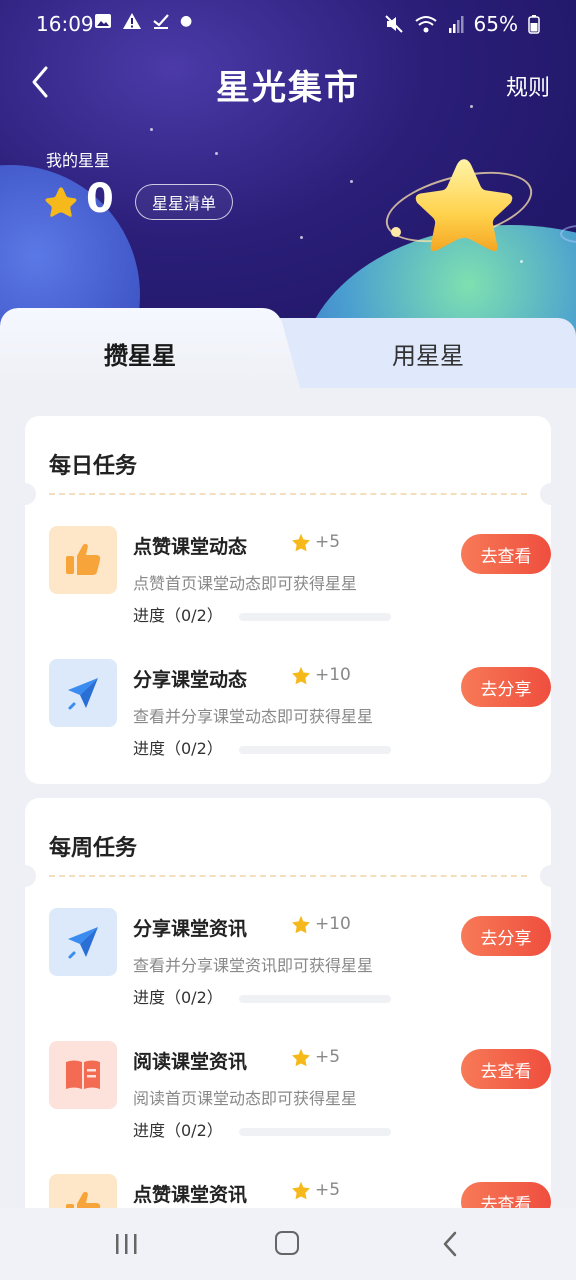 The width and height of the screenshot is (576, 1280). What do you see at coordinates (190, 1195) in the screenshot?
I see `task-name: 点赞课堂资讯` at bounding box center [190, 1195].